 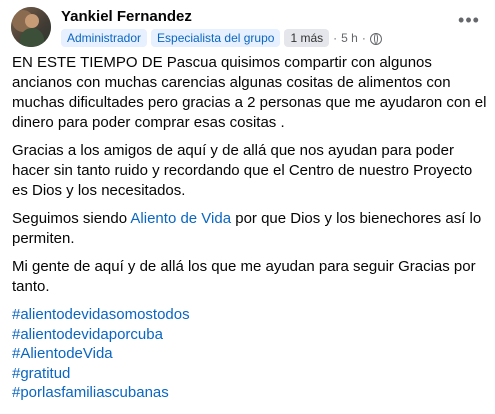 What do you see at coordinates (469, 20) in the screenshot?
I see `more-options-icon: •••` at bounding box center [469, 20].